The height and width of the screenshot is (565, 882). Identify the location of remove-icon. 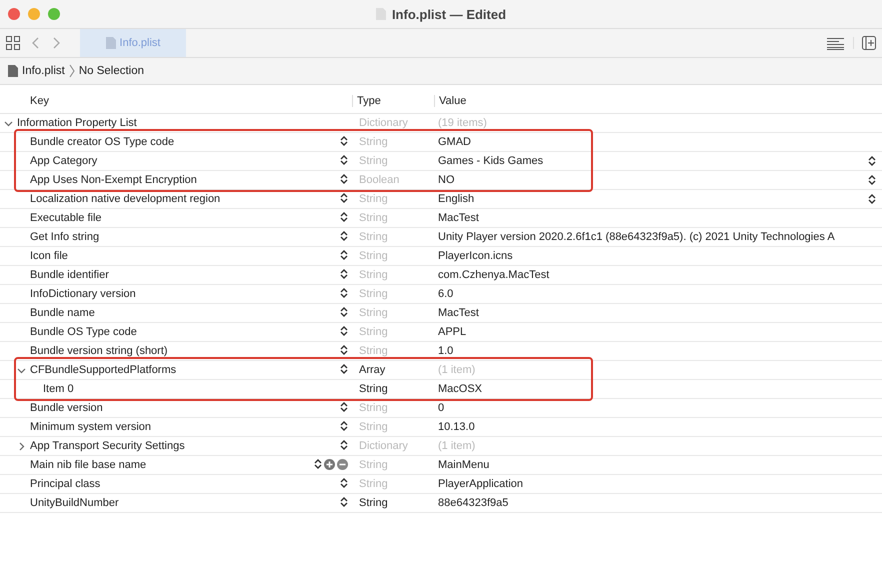
(342, 464).